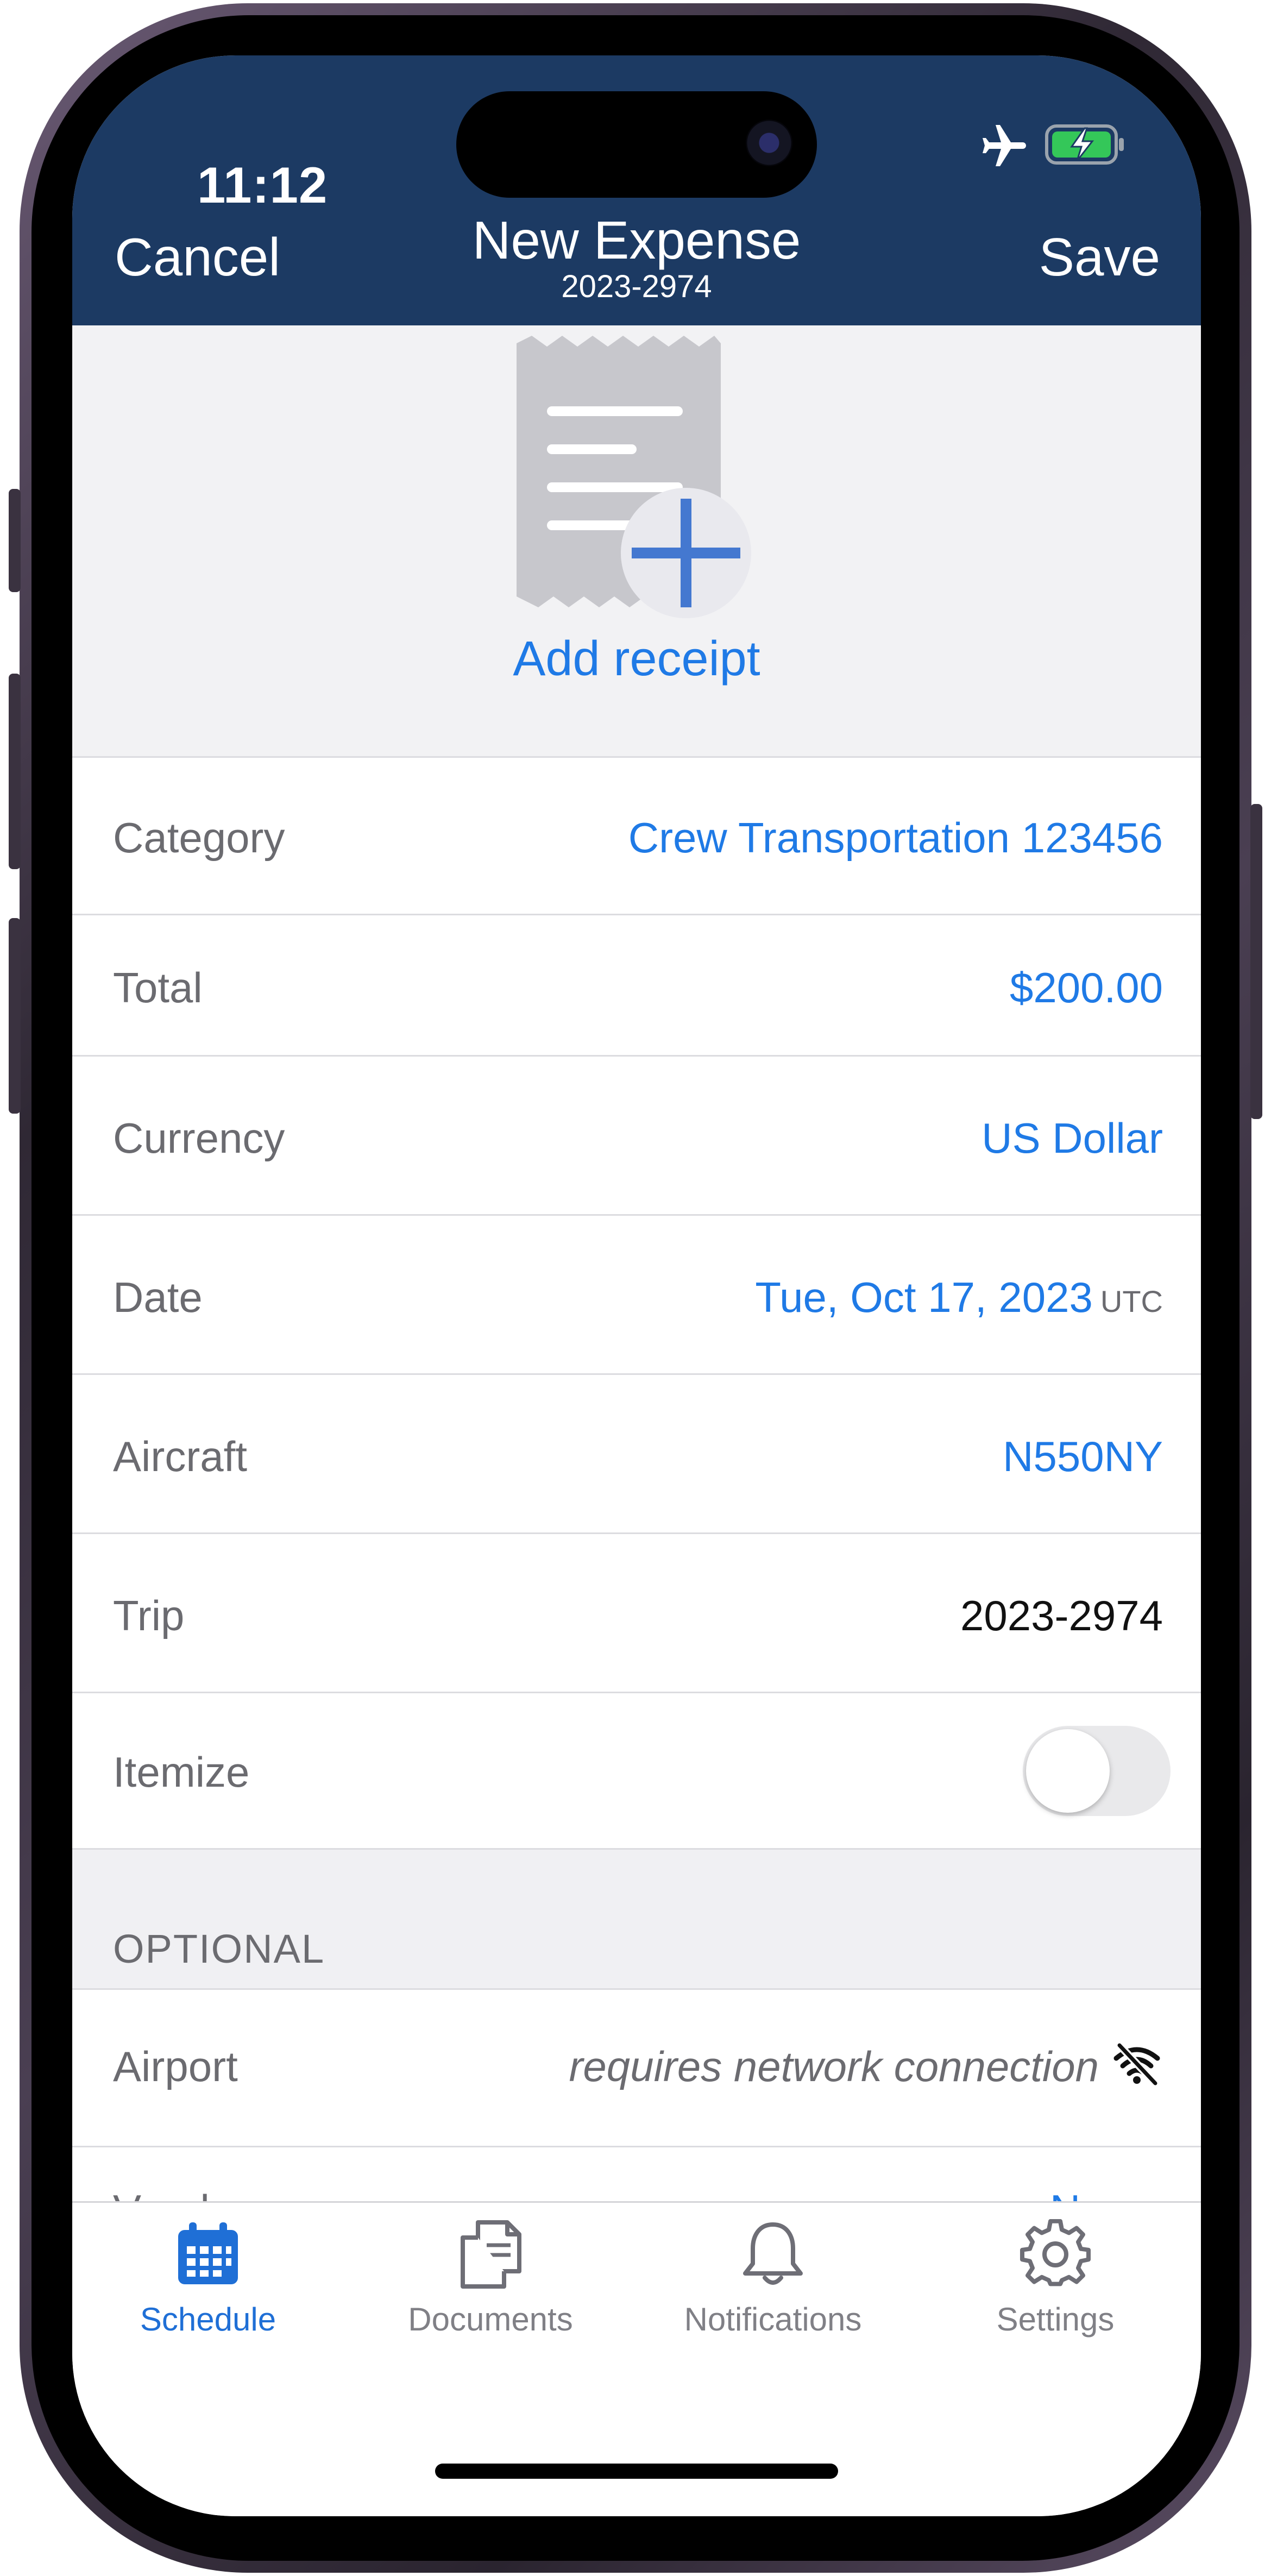 This screenshot has width=1271, height=2576. Describe the element at coordinates (181, 1772) in the screenshot. I see `itemize-label: Itemize` at that location.